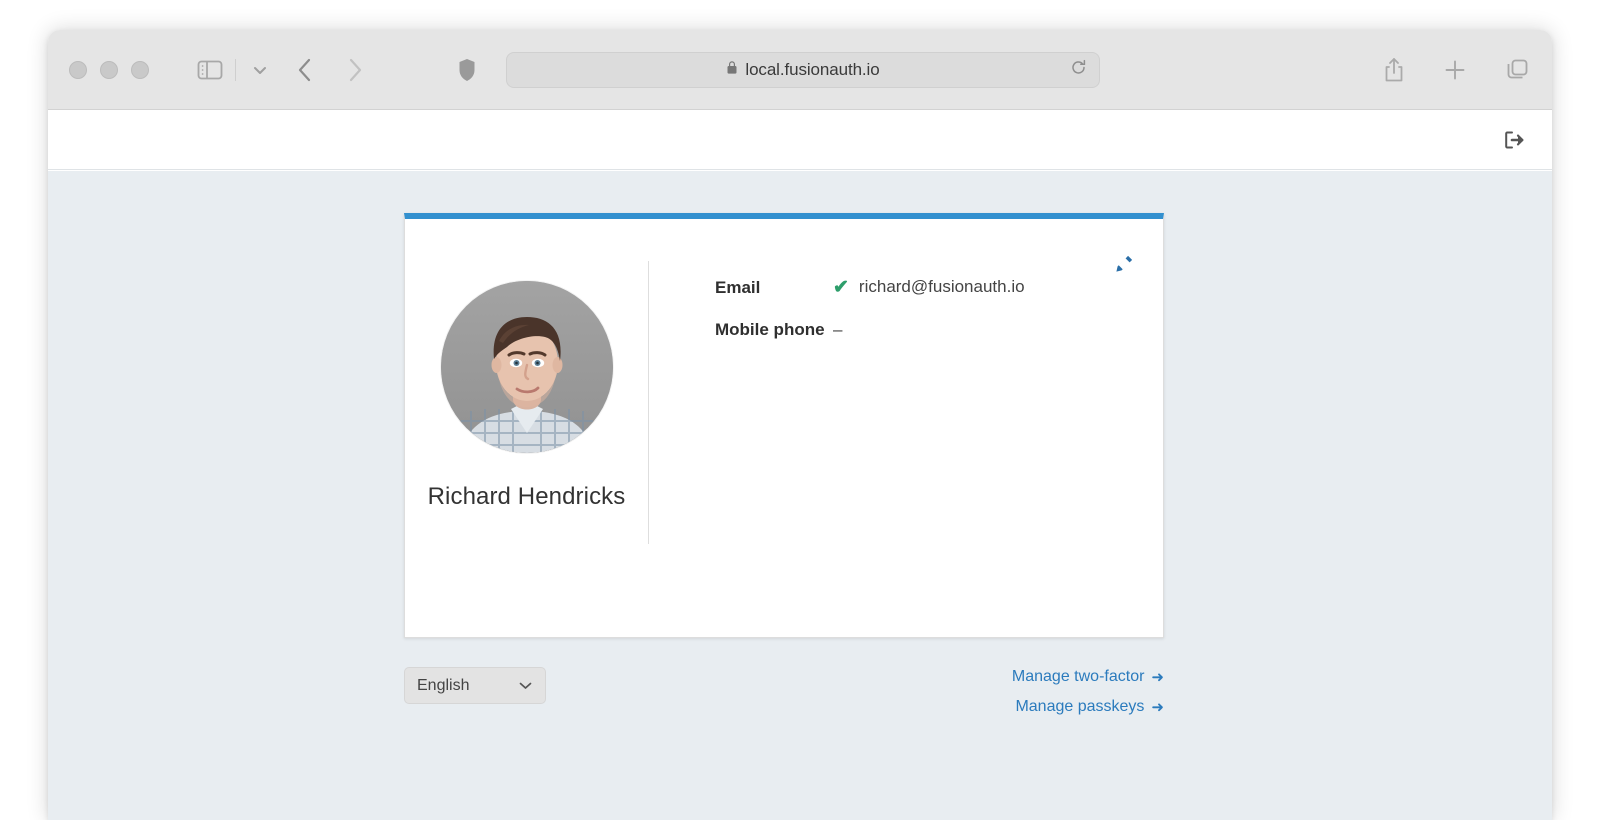 This screenshot has height=820, width=1600. Describe the element at coordinates (1078, 70) in the screenshot. I see `reload-icon` at that location.